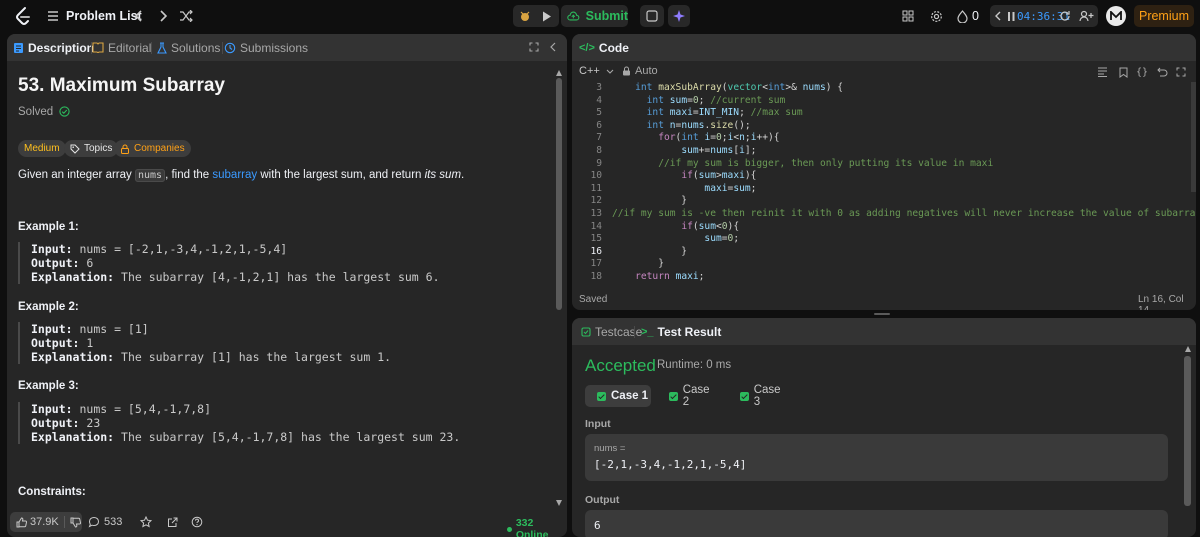  Describe the element at coordinates (104, 16) in the screenshot. I see `problem-list-link: Problem List` at that location.